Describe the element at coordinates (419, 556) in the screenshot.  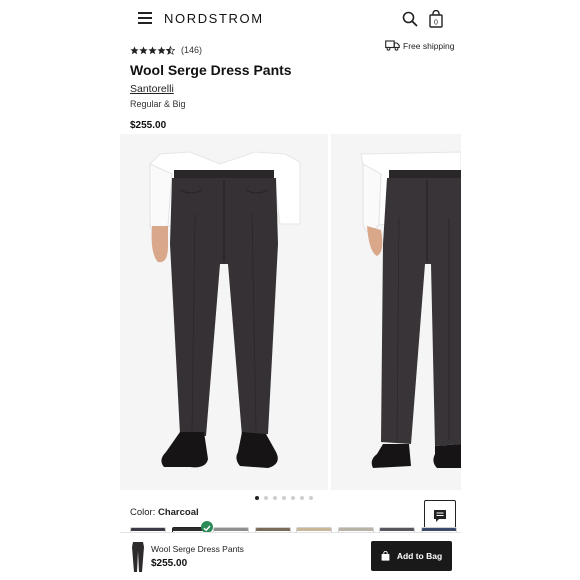
I see `add-to-bag-label: Add to Bag` at that location.